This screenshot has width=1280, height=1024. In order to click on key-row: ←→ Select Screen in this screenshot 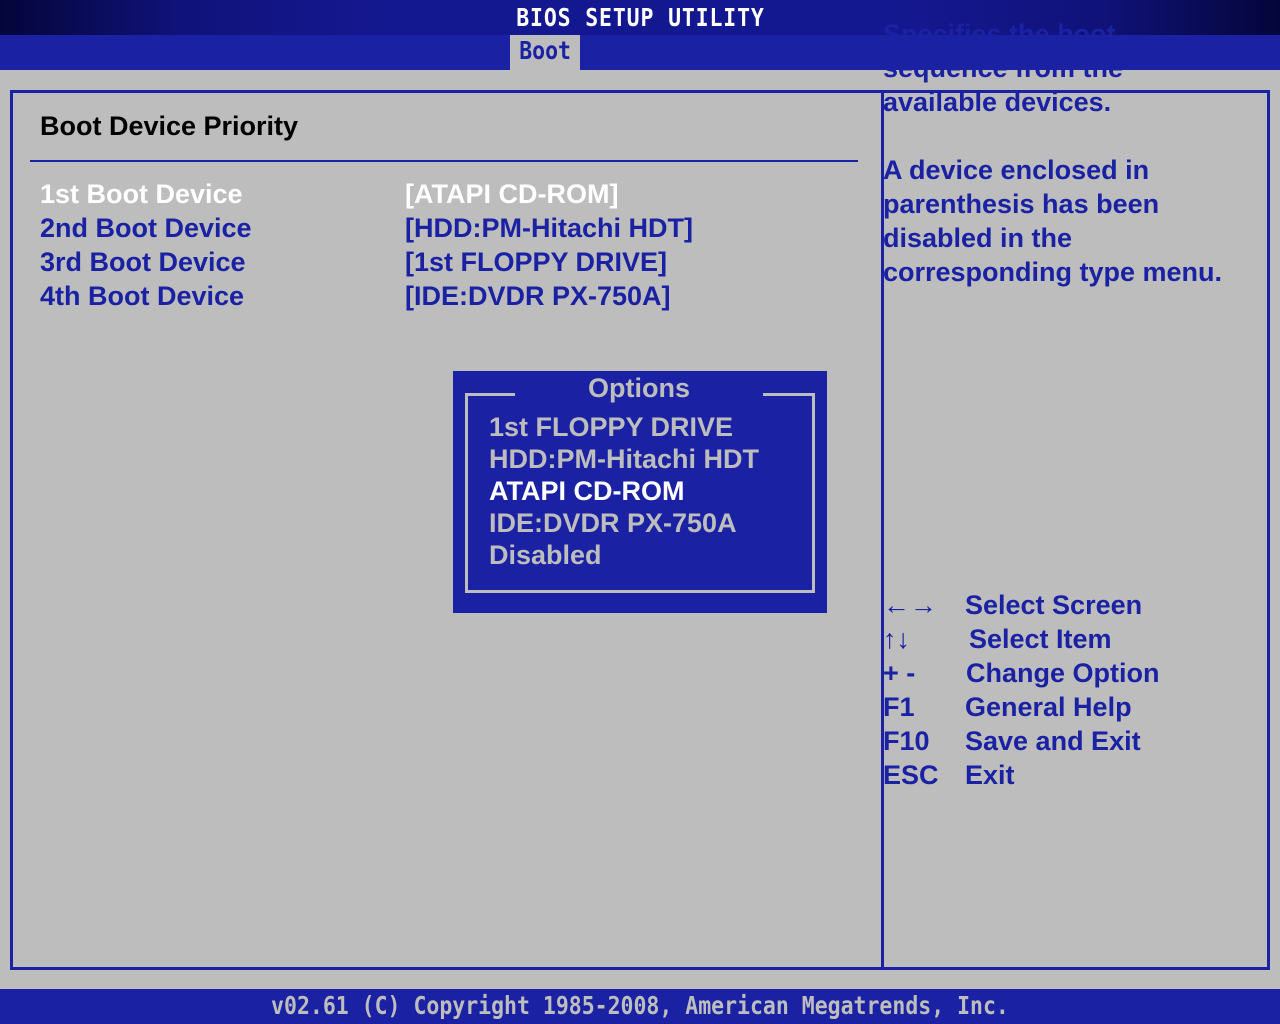, I will do `click(1063, 607)`.